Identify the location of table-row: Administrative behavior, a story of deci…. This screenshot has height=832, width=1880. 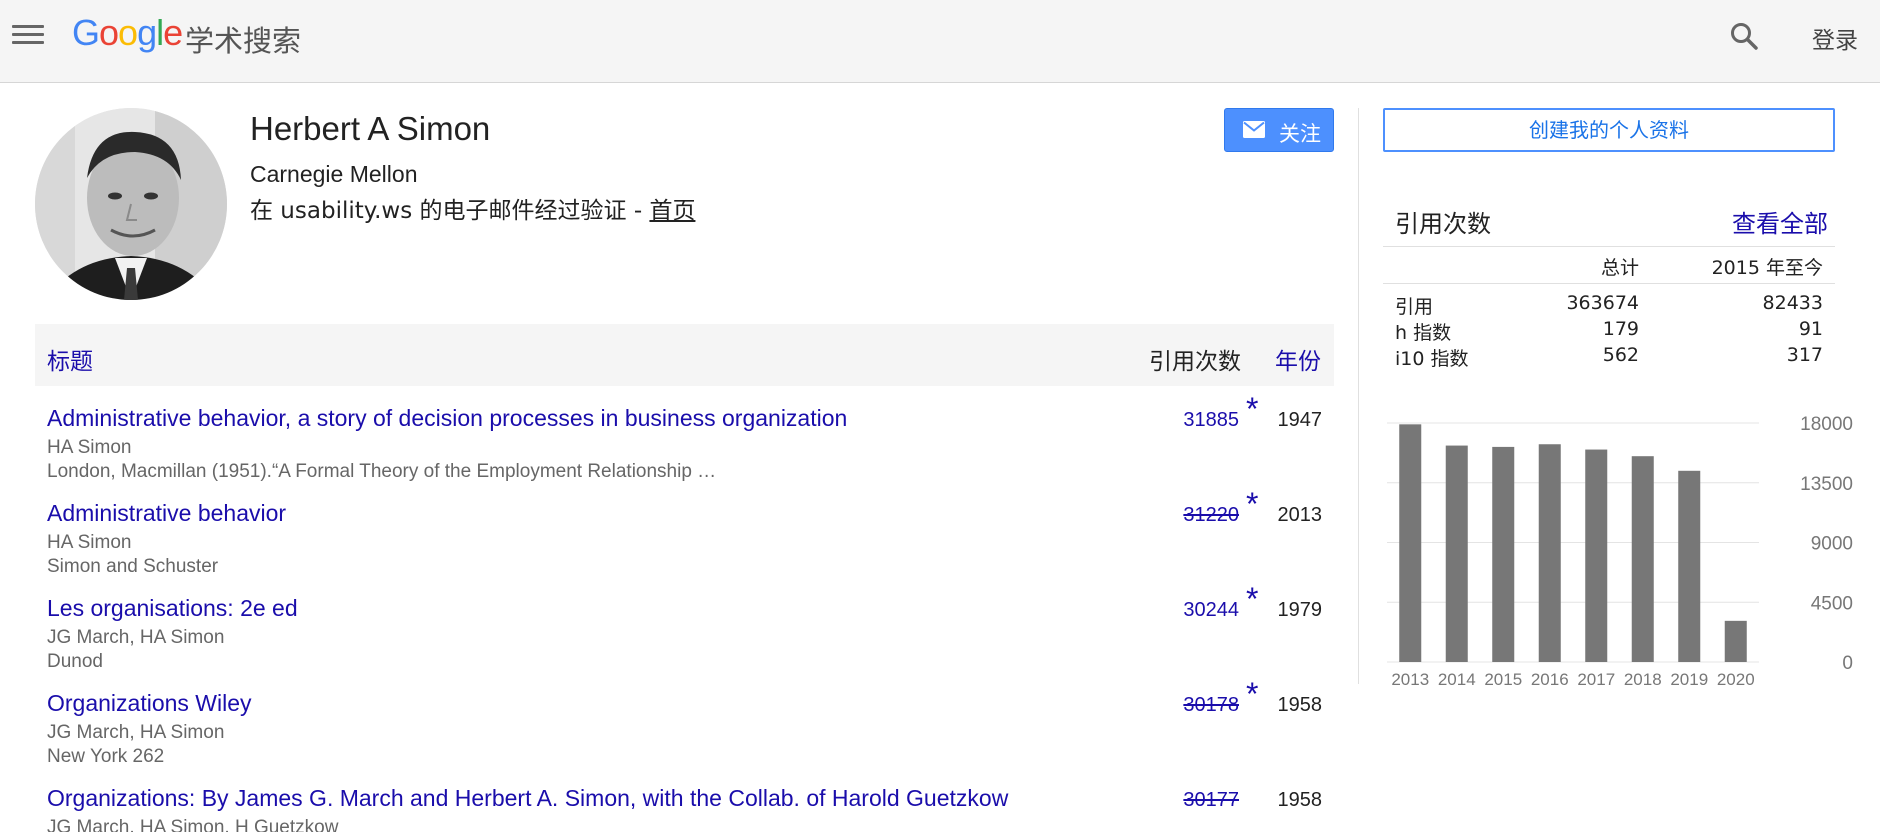
(684, 445).